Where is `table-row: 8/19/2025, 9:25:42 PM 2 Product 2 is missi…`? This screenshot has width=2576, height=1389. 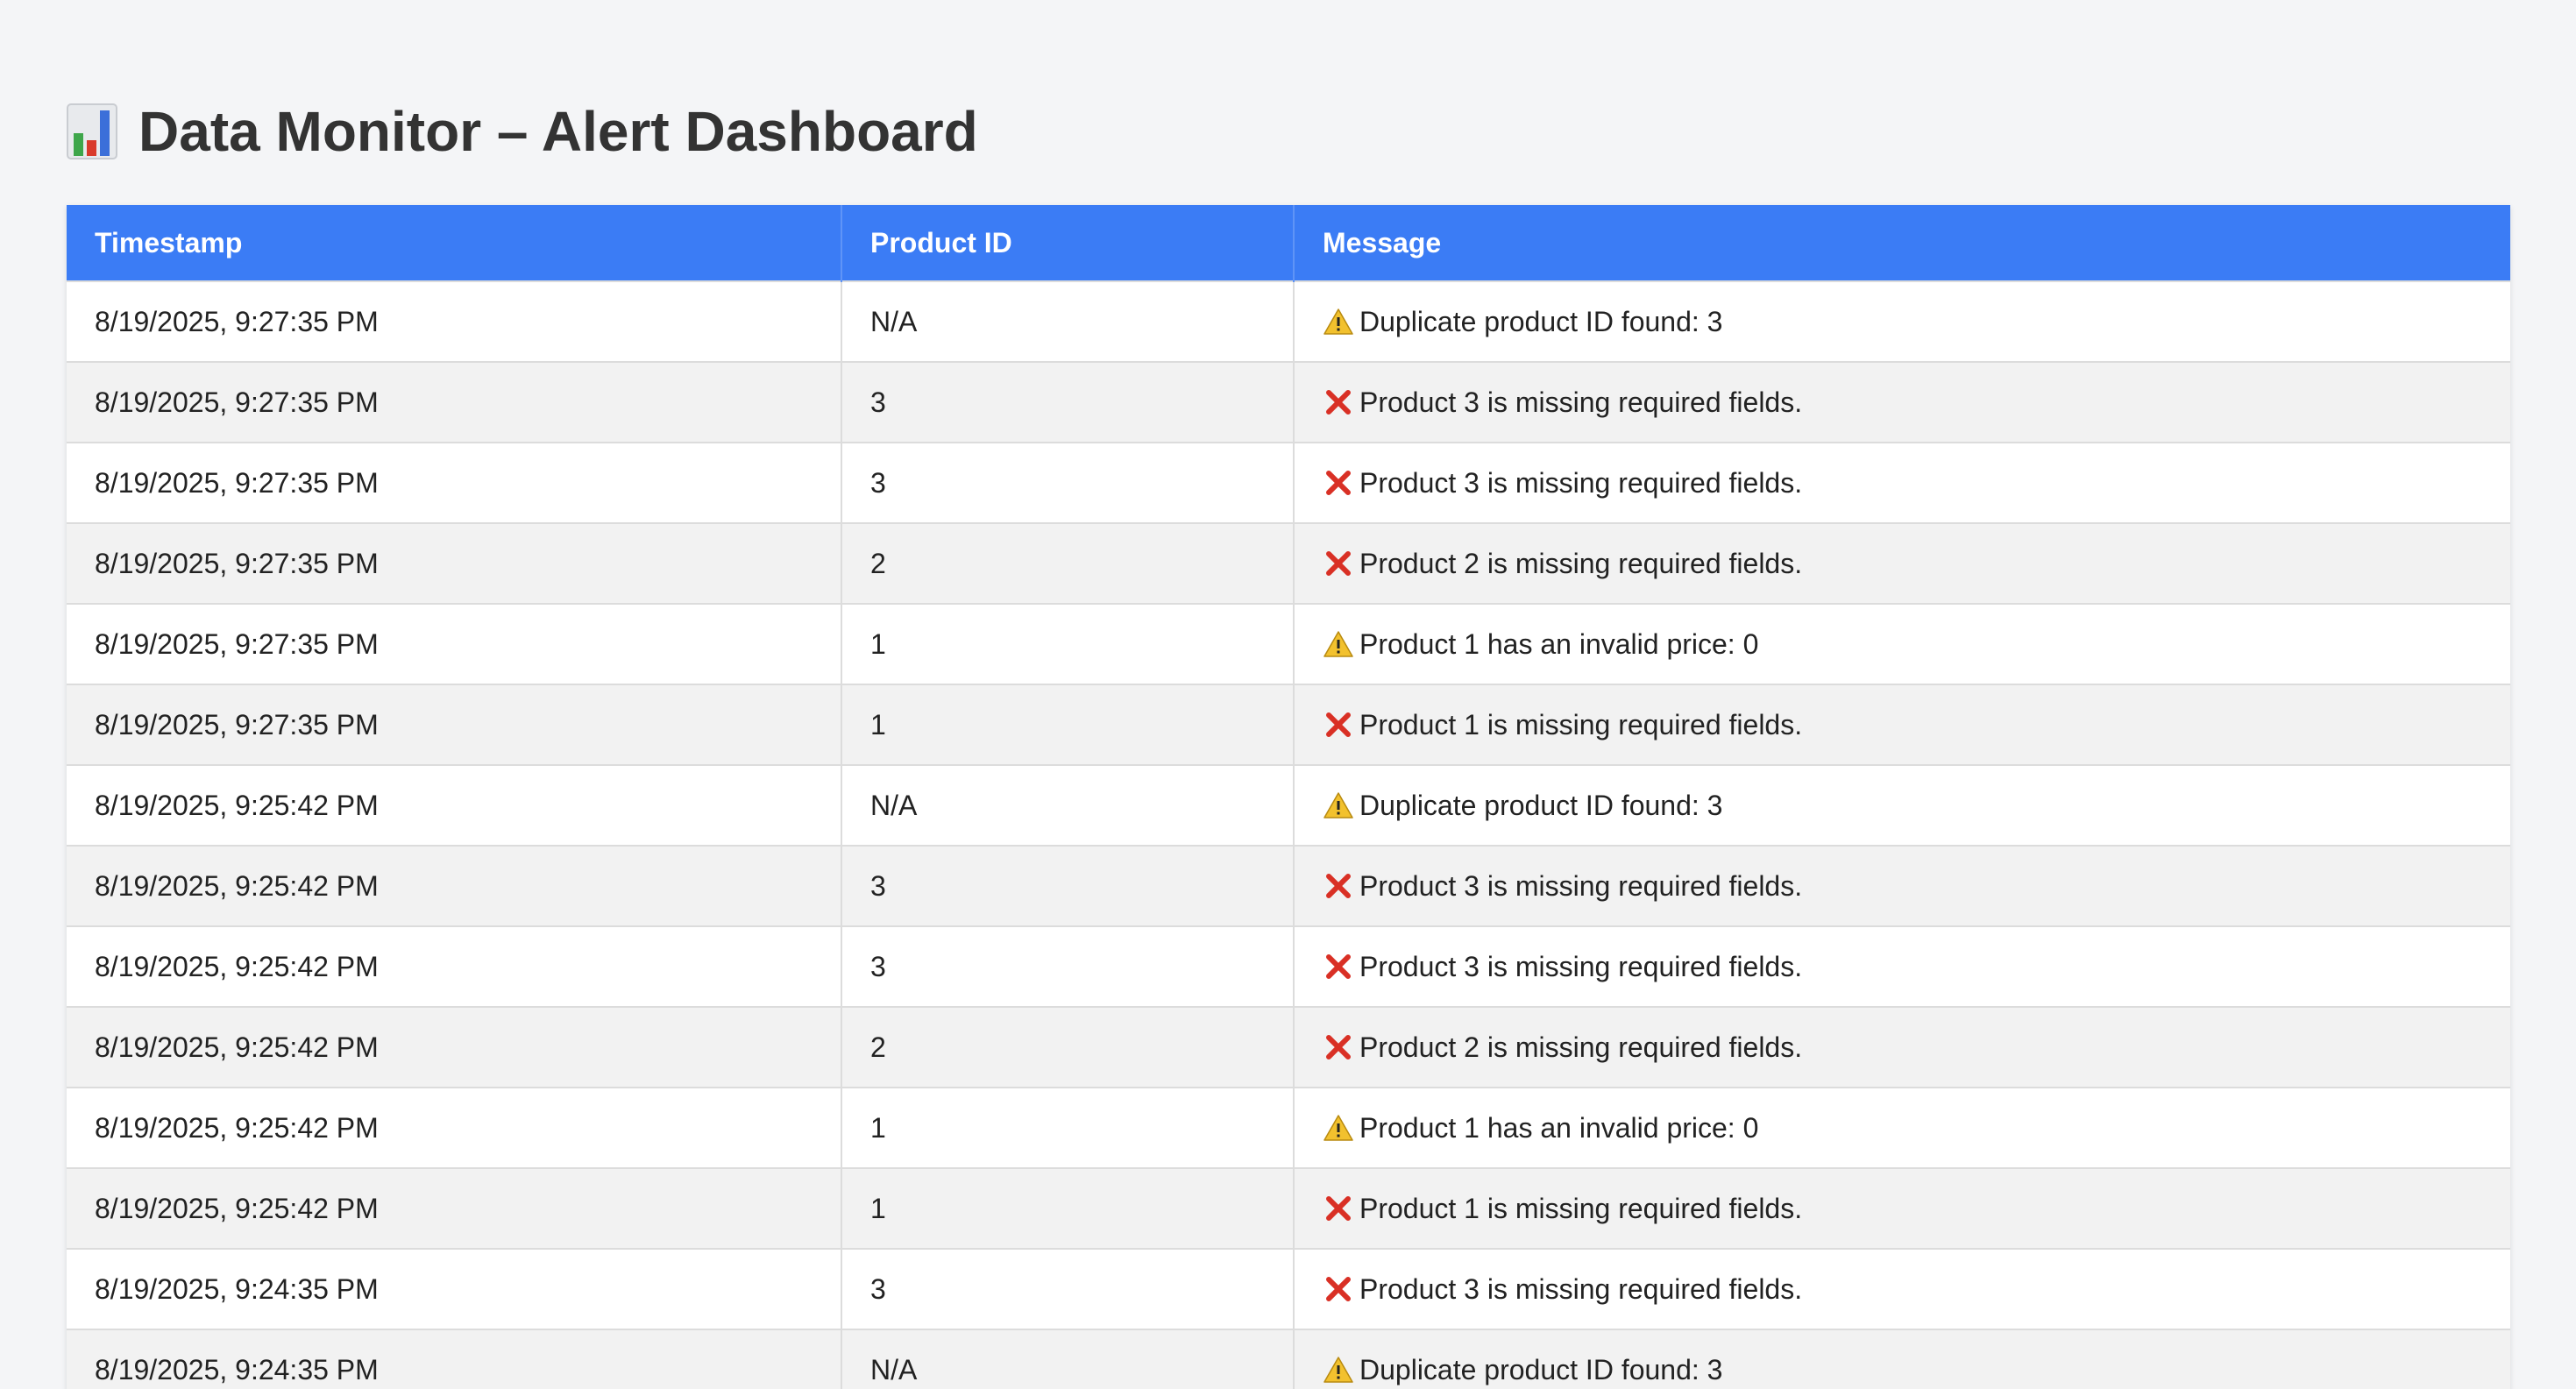
table-row: 8/19/2025, 9:25:42 PM 2 Product 2 is missi… is located at coordinates (1289, 1047).